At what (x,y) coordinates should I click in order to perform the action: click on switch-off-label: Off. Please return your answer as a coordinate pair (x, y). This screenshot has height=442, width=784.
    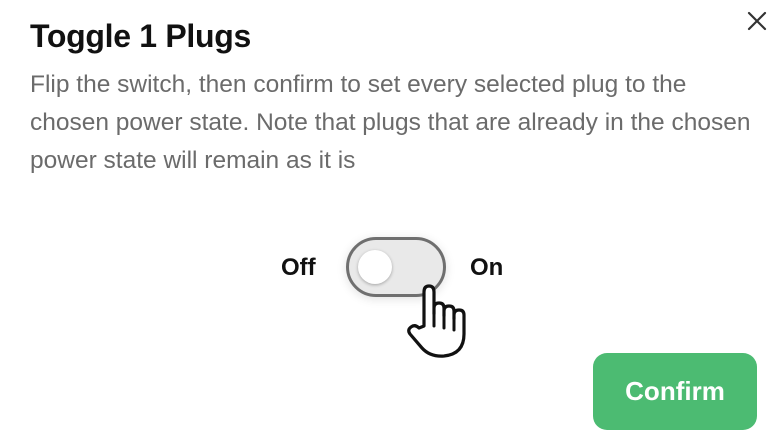
    Looking at the image, I should click on (298, 267).